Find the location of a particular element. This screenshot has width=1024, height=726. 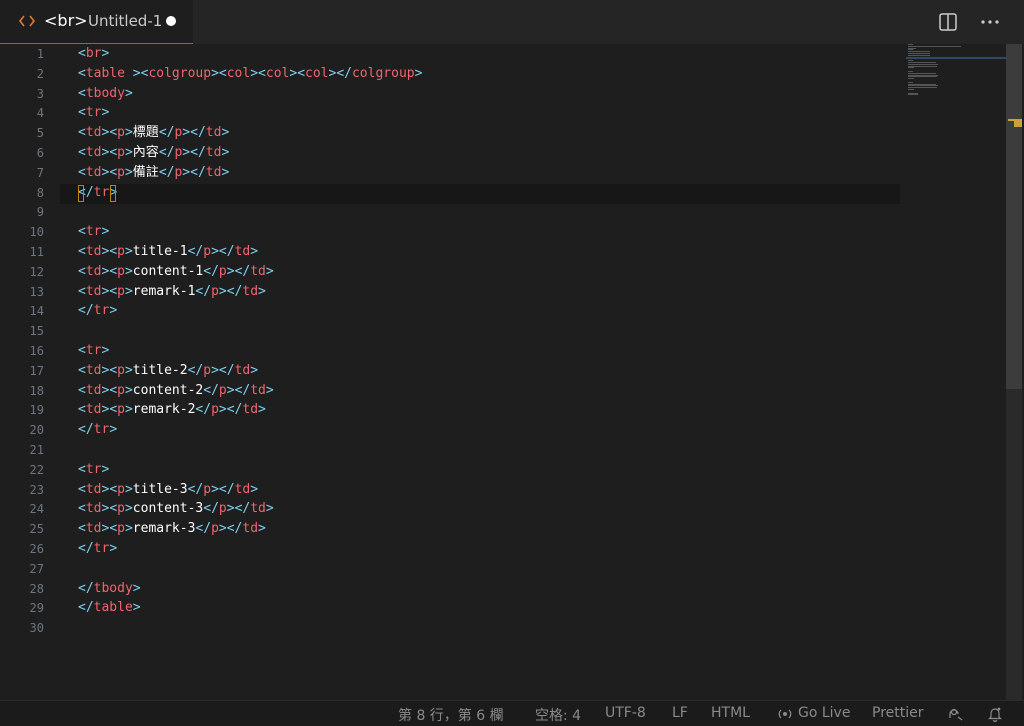

line-number: 28 is located at coordinates (36, 588).